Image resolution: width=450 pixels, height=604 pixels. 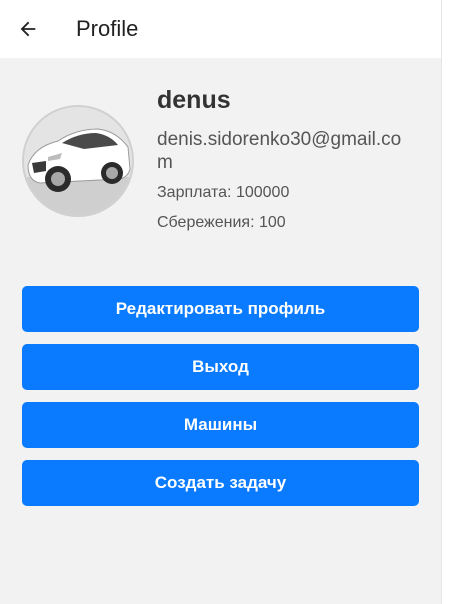 I want to click on avatar, so click(x=78, y=161).